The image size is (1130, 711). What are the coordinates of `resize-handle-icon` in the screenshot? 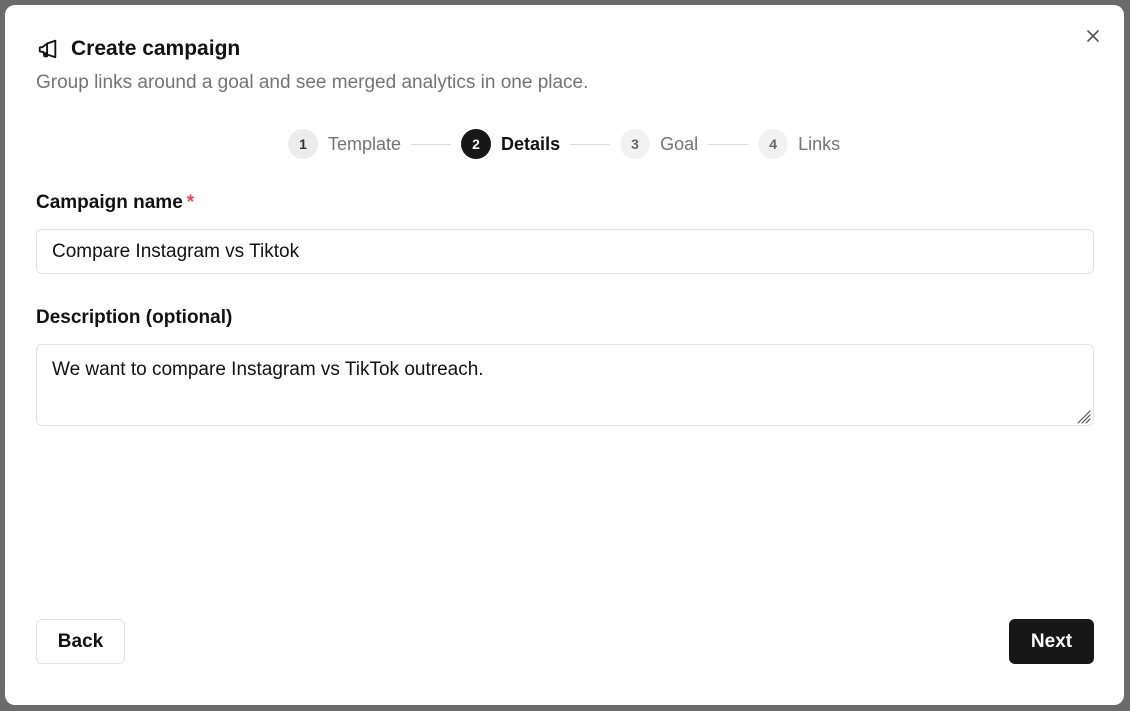 It's located at (1083, 415).